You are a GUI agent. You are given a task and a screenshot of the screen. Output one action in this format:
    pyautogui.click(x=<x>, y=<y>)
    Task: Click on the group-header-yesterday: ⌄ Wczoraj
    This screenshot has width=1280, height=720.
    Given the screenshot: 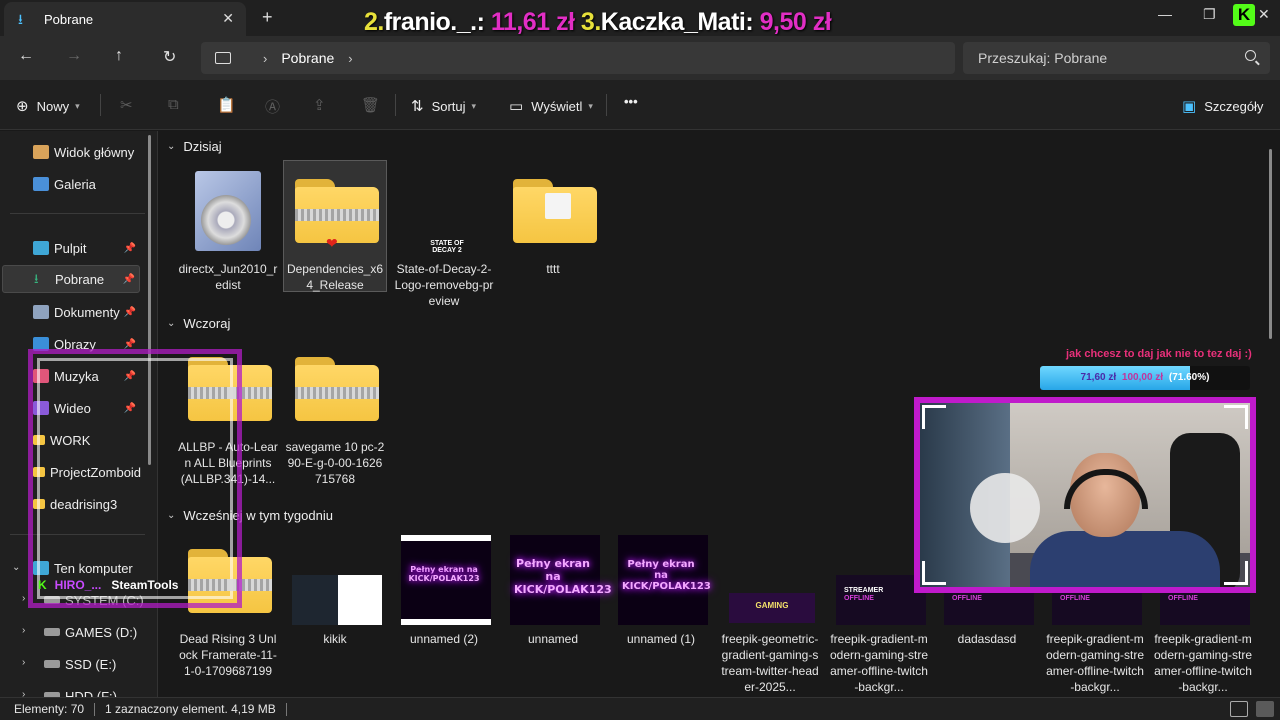 What is the action you would take?
    pyautogui.click(x=198, y=323)
    